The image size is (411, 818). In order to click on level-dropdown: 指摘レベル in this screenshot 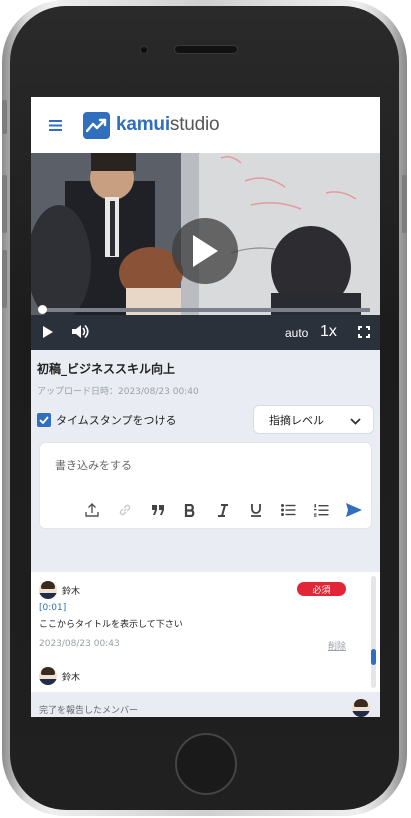, I will do `click(313, 419)`.